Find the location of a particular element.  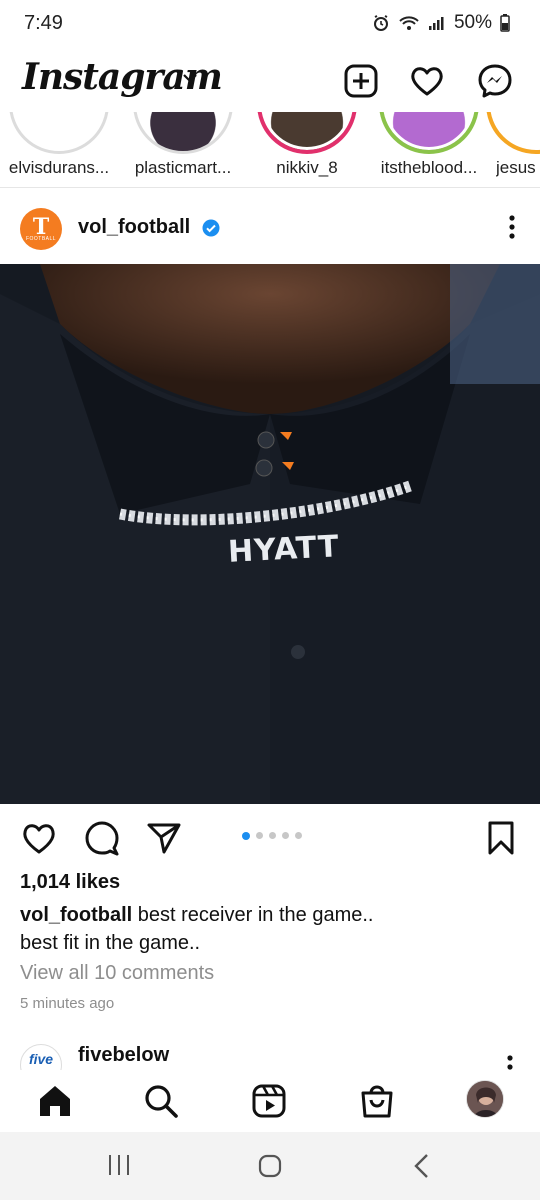

verified-badge-icon is located at coordinates (211, 228).